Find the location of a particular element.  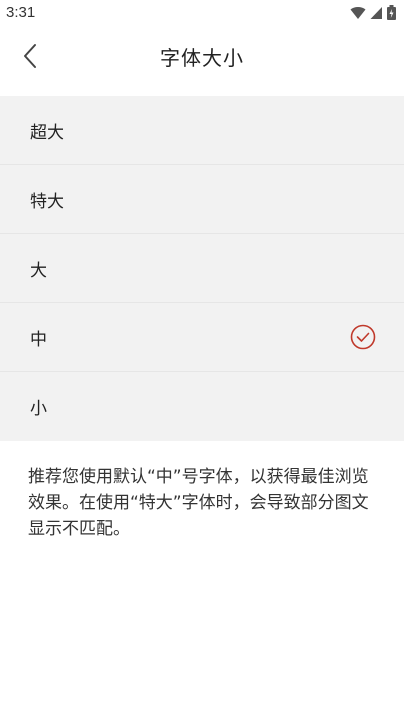

option-huge: 特大 is located at coordinates (202, 199).